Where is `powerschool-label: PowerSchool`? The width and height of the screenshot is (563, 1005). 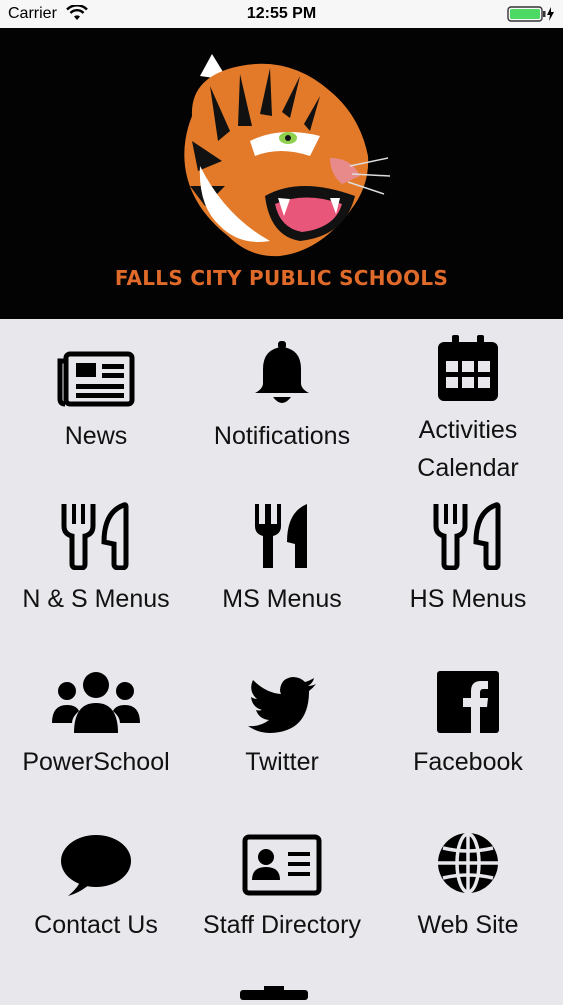
powerschool-label: PowerSchool is located at coordinates (96, 762).